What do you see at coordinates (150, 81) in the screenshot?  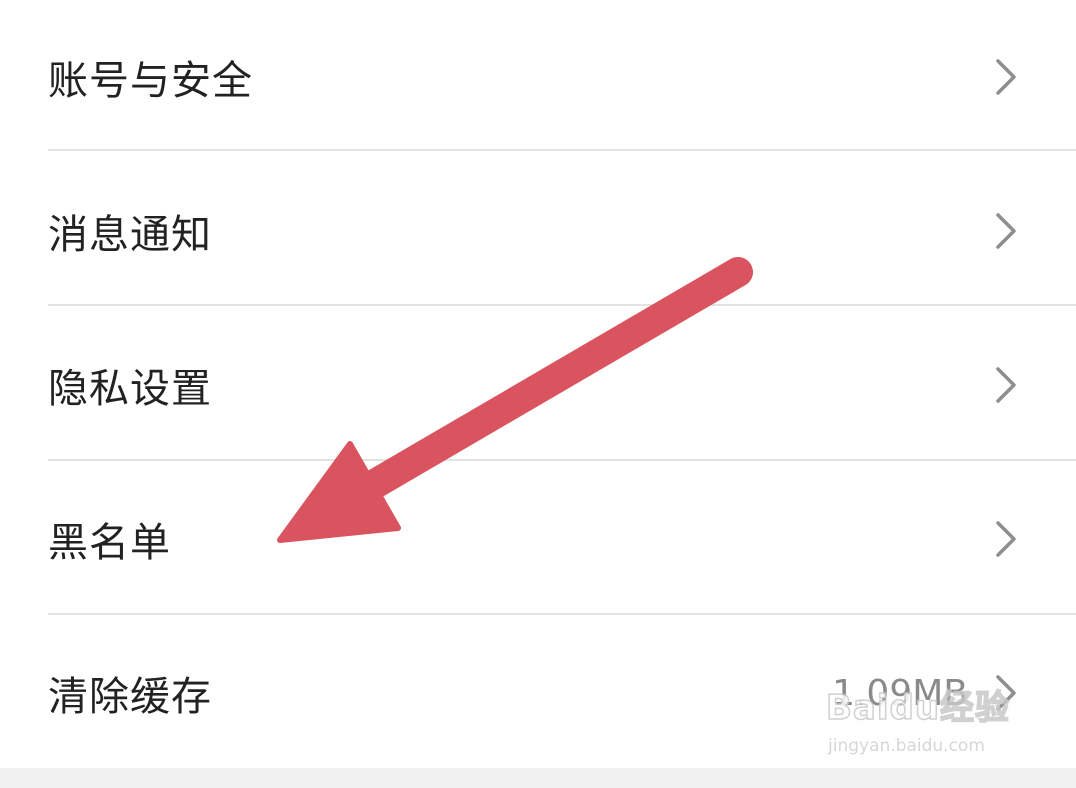 I see `settings-item-label: 账号与安全` at bounding box center [150, 81].